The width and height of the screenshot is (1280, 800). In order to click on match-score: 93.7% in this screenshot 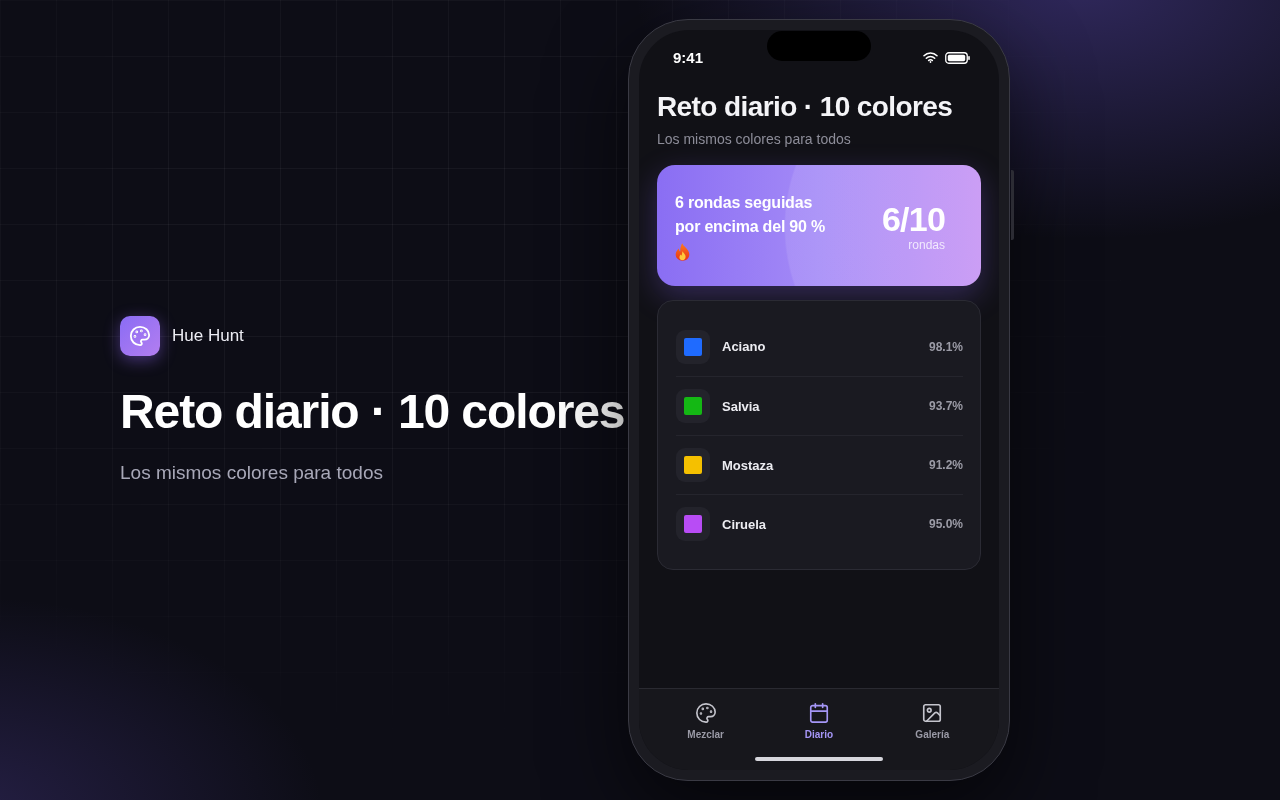, I will do `click(945, 406)`.